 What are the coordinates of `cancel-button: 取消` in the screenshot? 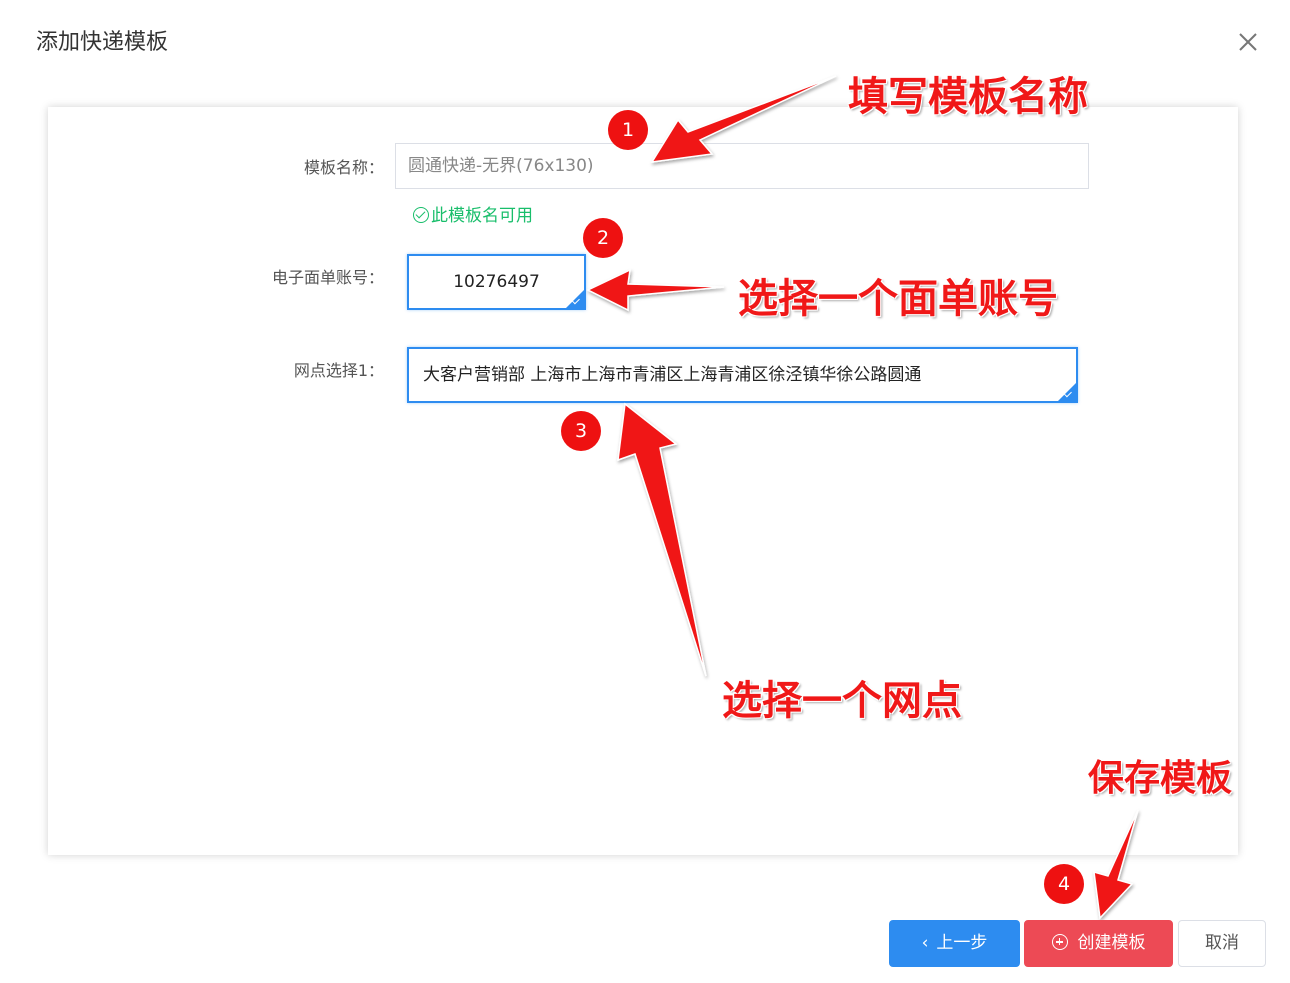 It's located at (1222, 943).